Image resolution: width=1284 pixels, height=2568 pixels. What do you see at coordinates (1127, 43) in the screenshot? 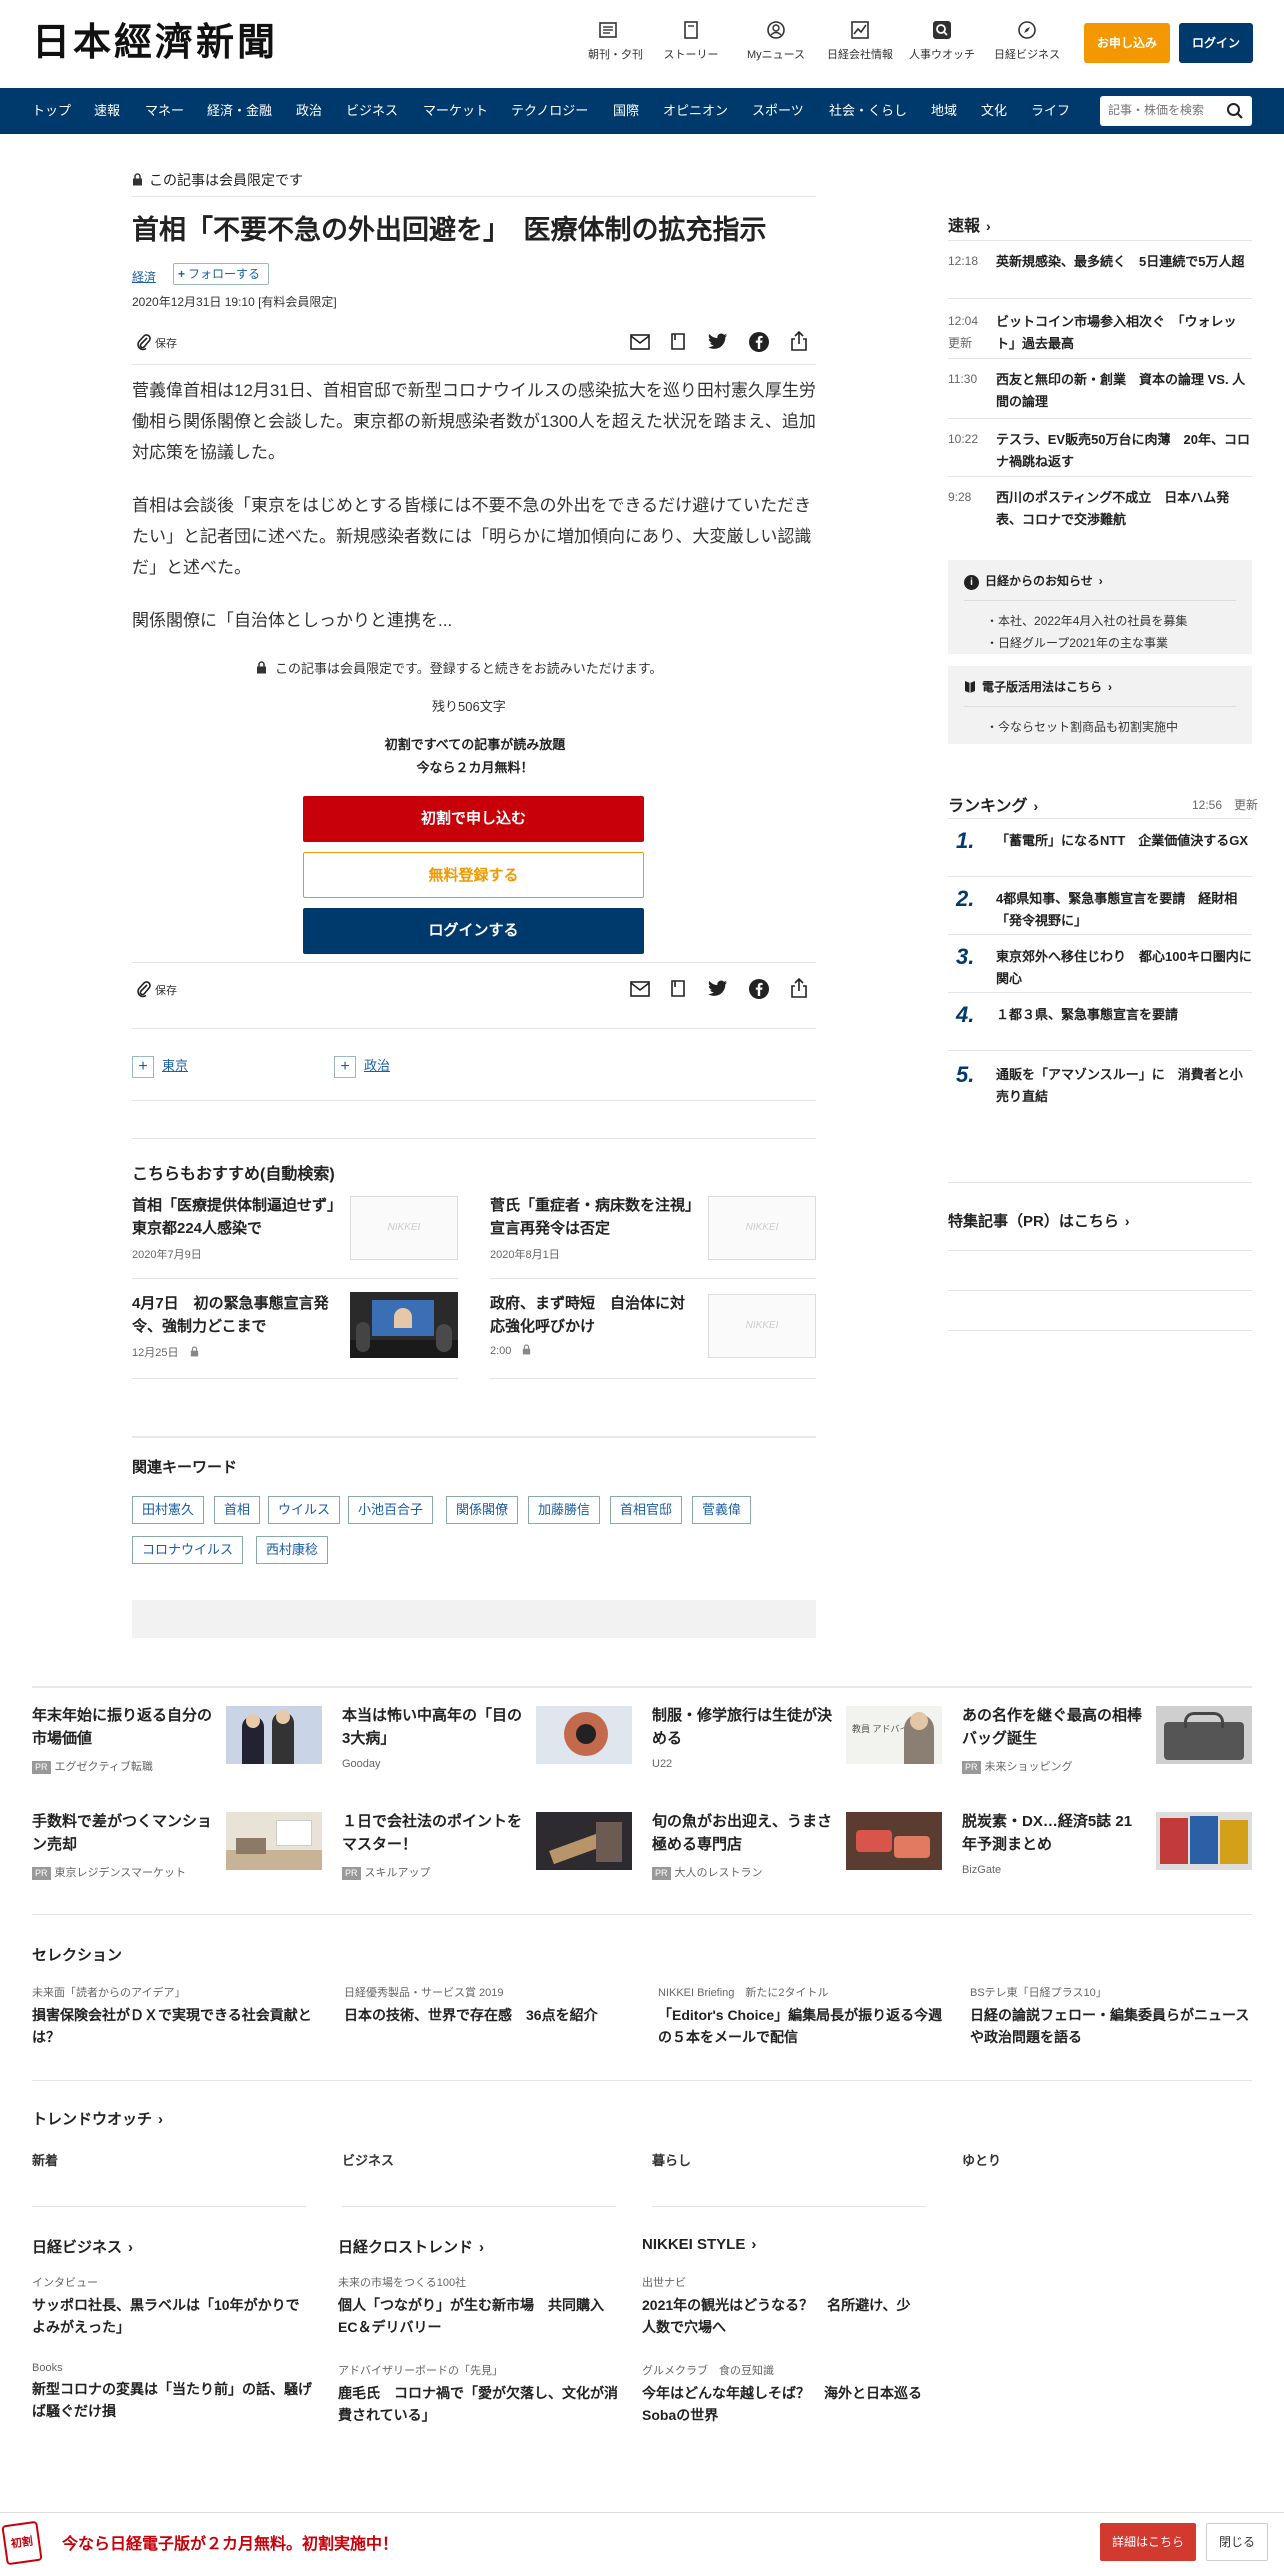
I see `apply-button: お申し込み` at bounding box center [1127, 43].